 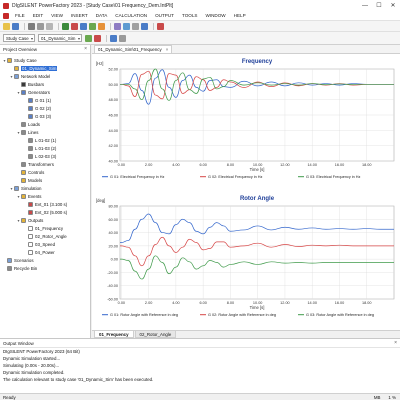 I want to click on plot-page-tabs: 01_Frequency 02_Rotor_Angle, so click(x=246, y=334).